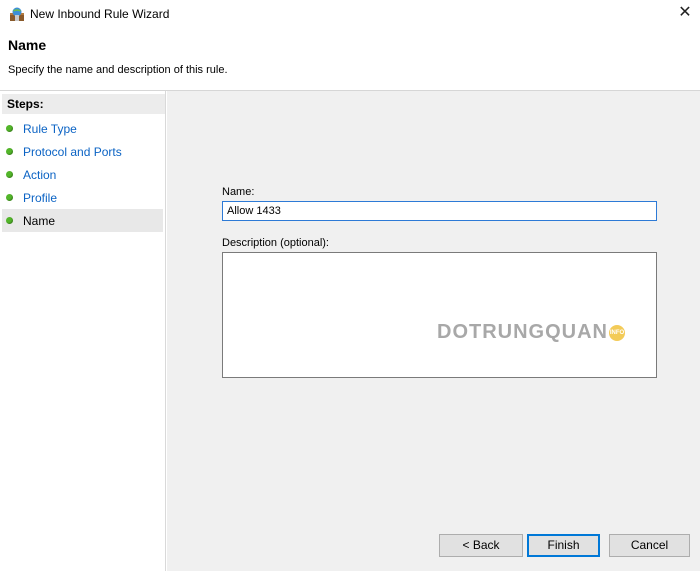 The width and height of the screenshot is (700, 571). What do you see at coordinates (685, 14) in the screenshot?
I see `close-icon: ✕` at bounding box center [685, 14].